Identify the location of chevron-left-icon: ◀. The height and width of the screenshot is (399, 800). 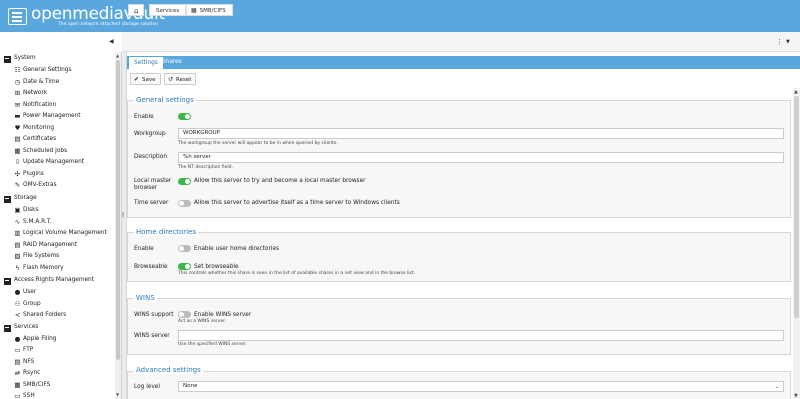
(111, 41).